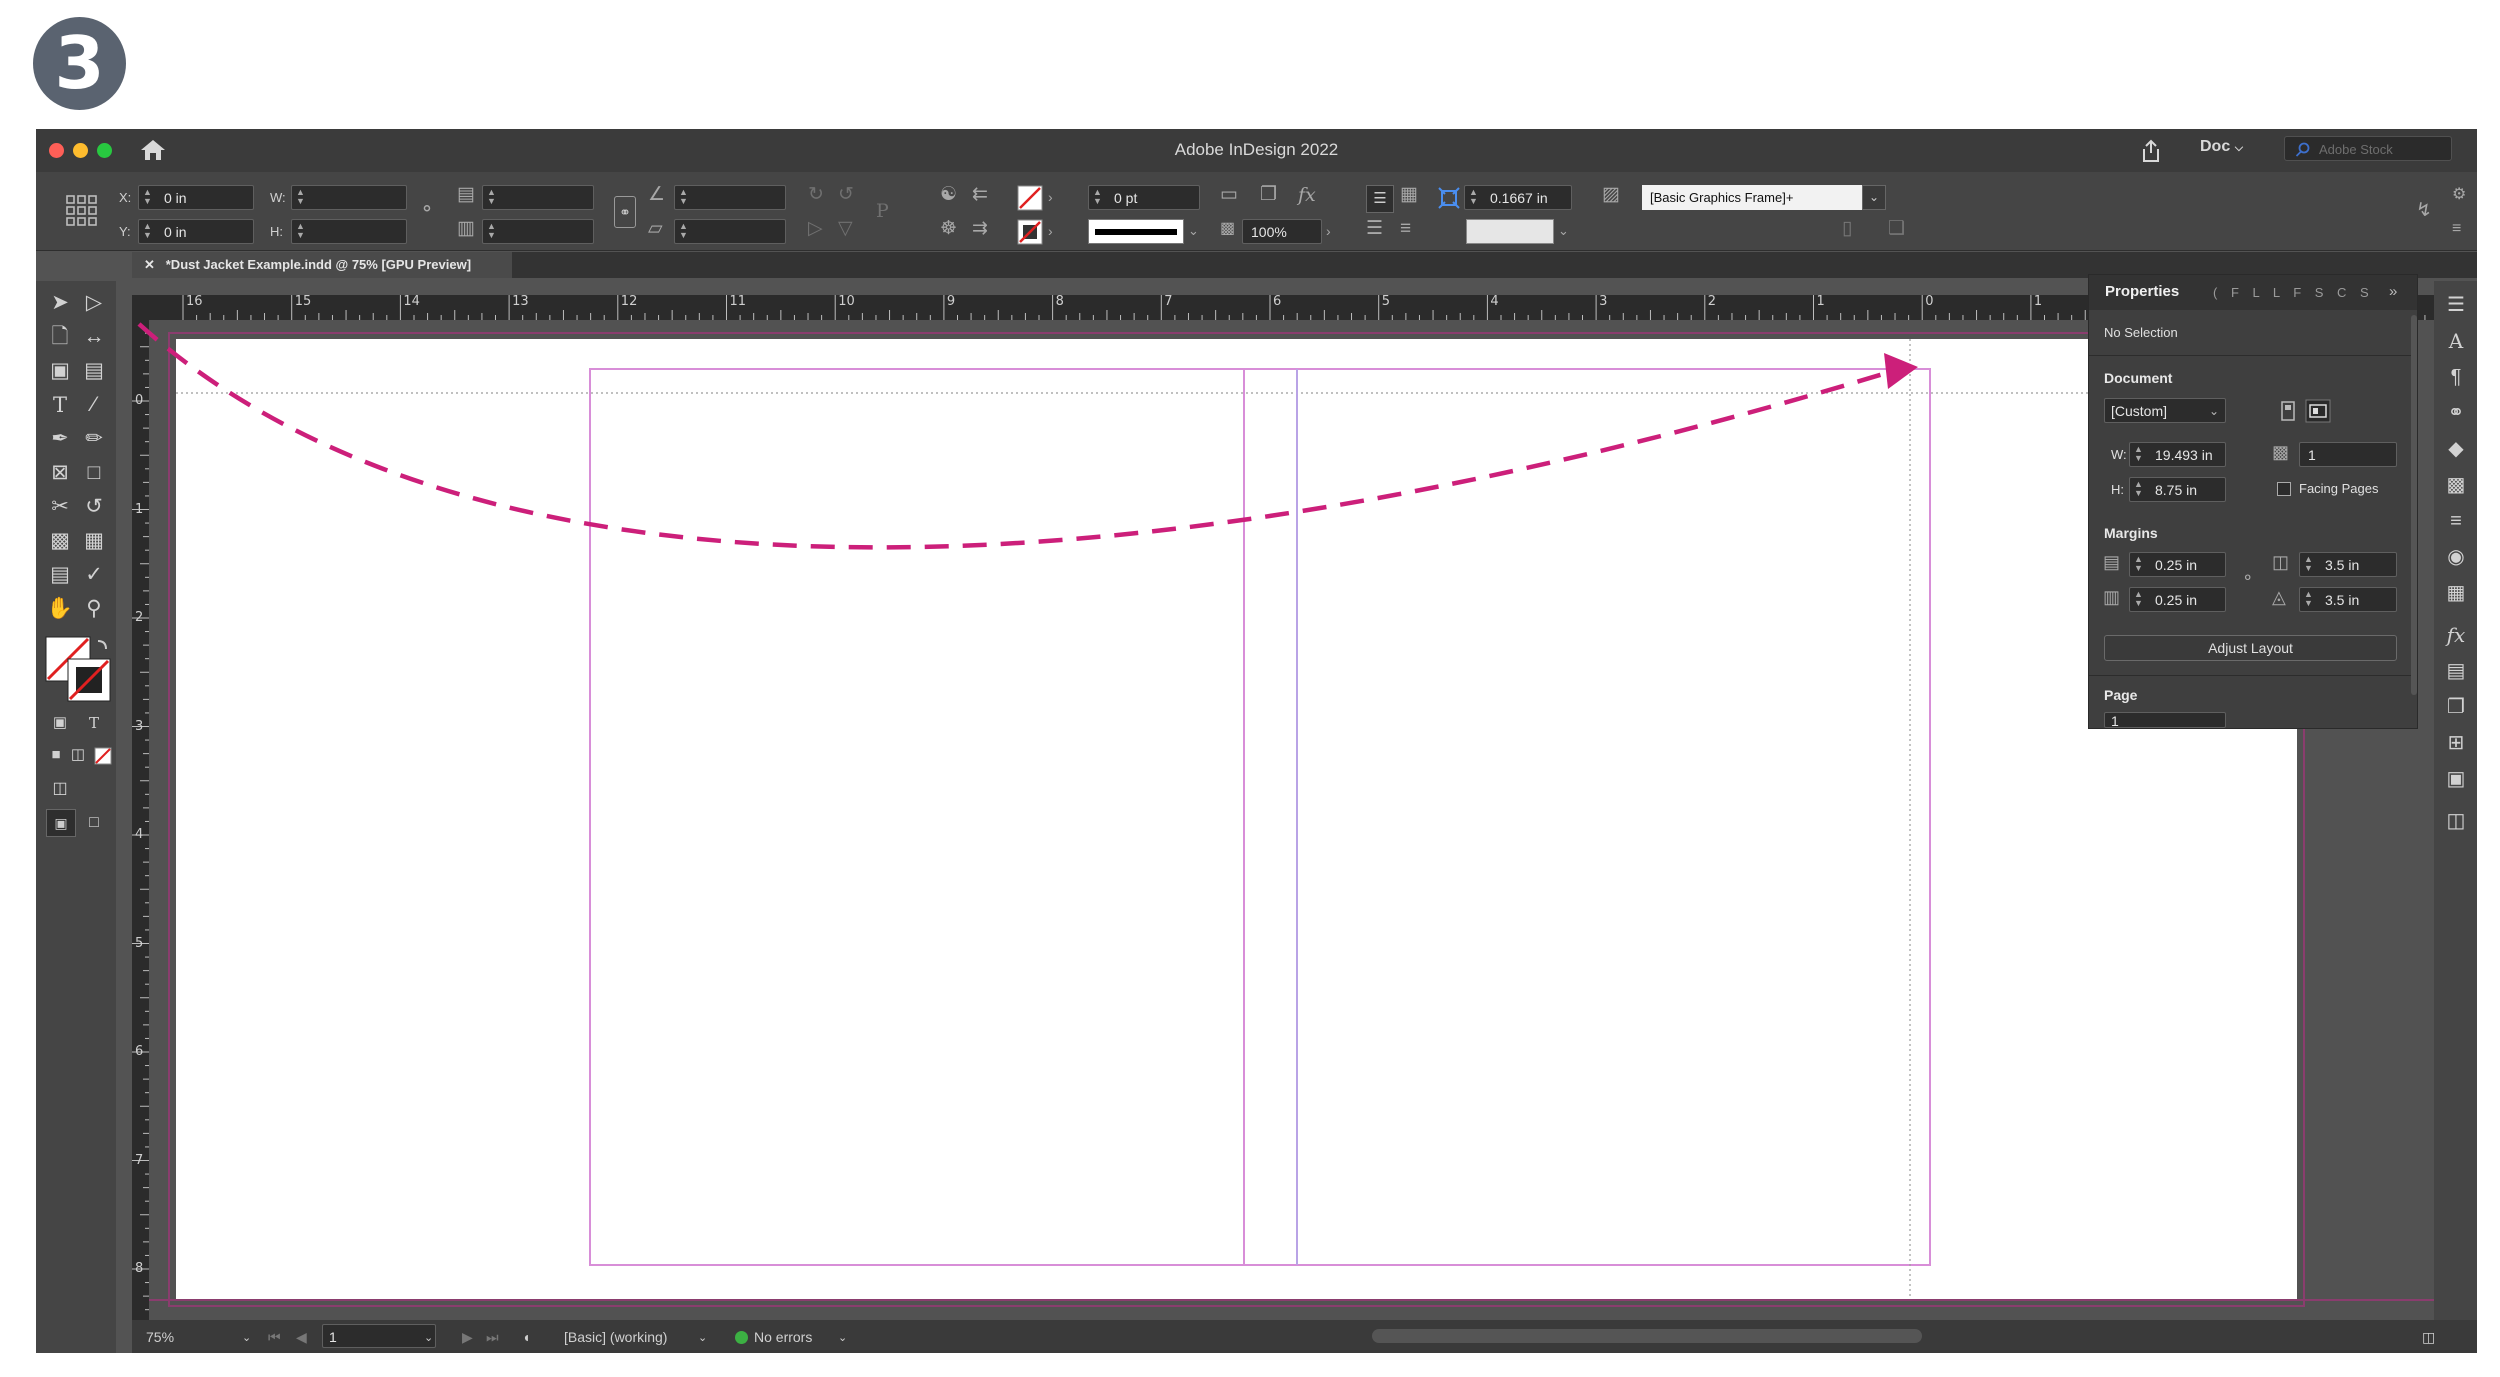  Describe the element at coordinates (1847, 229) in the screenshot. I see `clear-overrides-icon: ▯` at that location.